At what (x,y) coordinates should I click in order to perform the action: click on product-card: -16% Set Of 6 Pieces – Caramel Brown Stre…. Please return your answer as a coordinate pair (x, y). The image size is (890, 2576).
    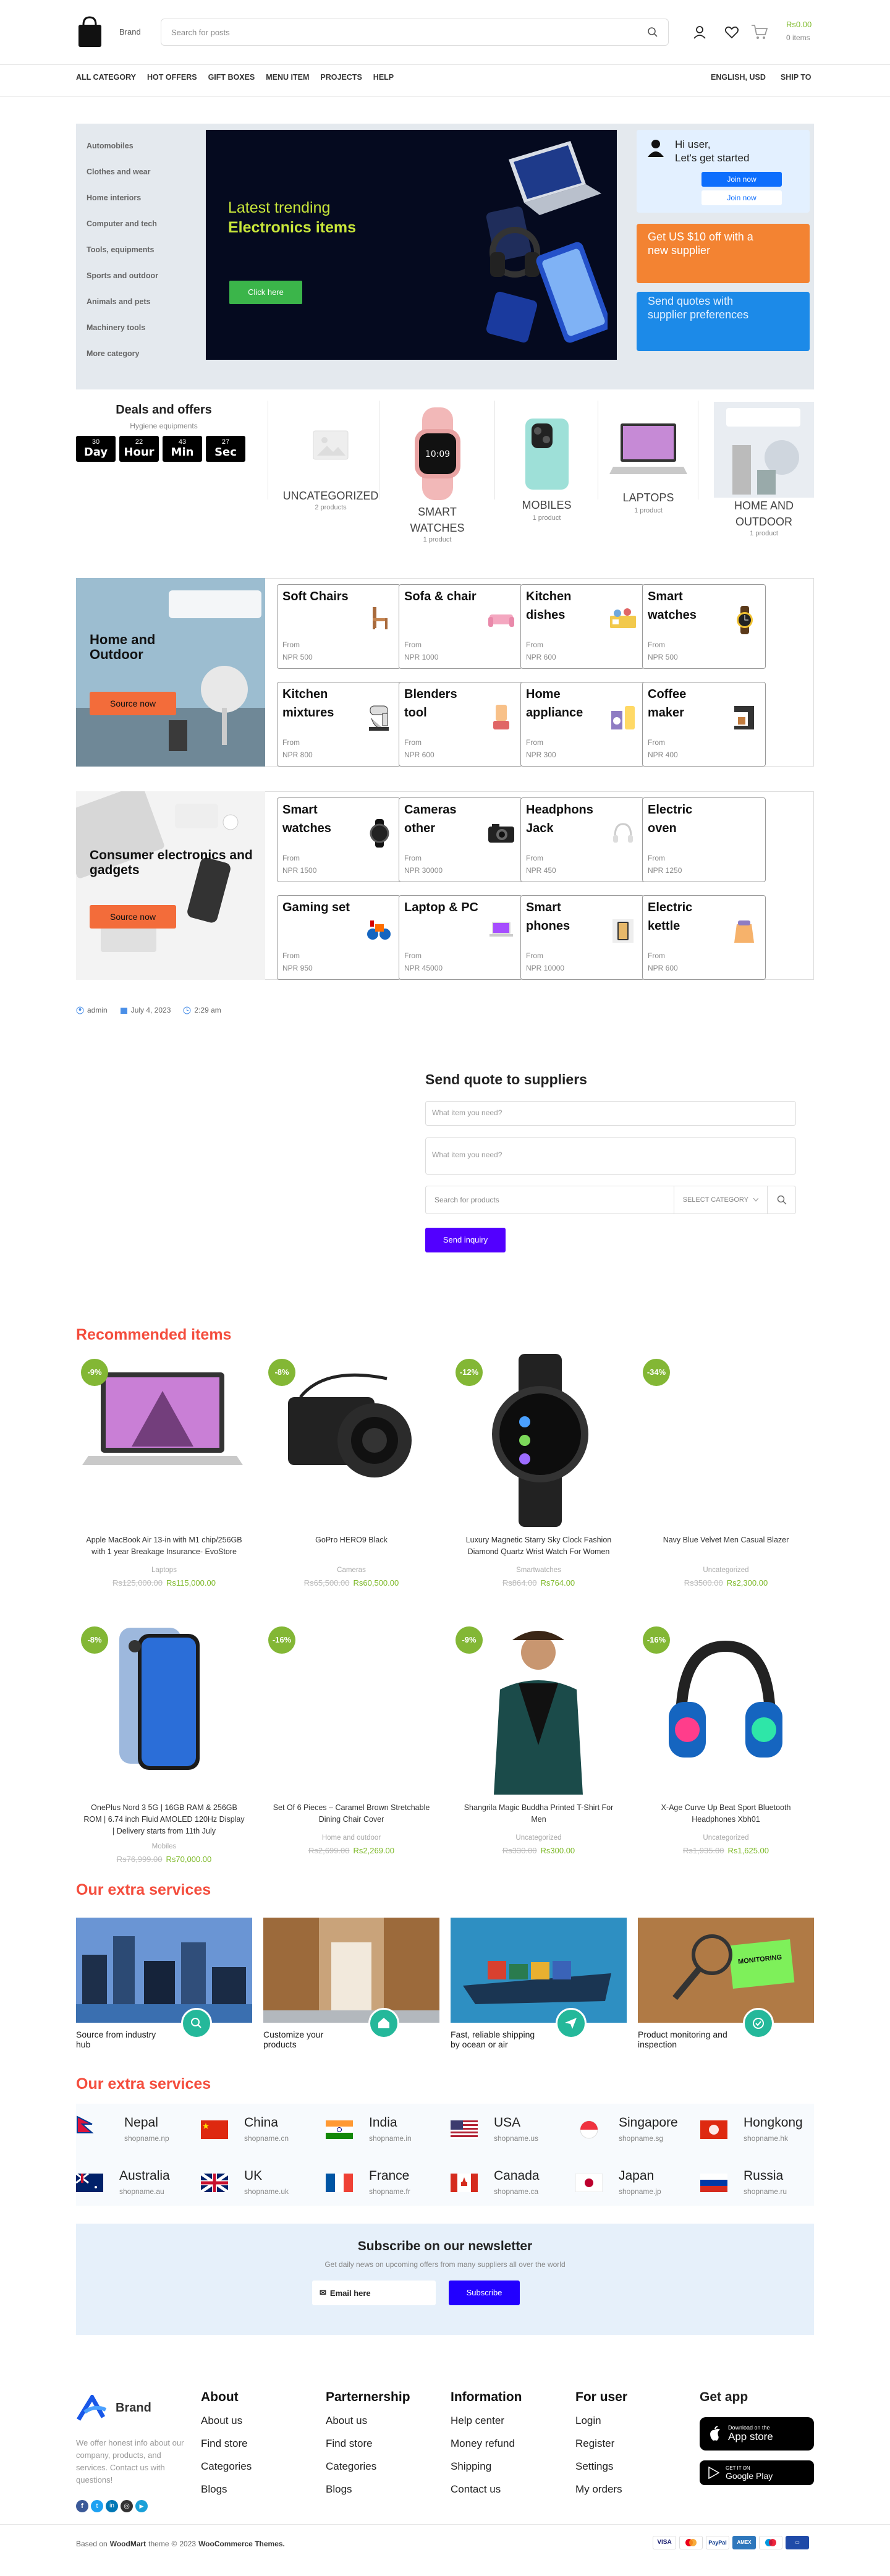
    Looking at the image, I should click on (351, 1748).